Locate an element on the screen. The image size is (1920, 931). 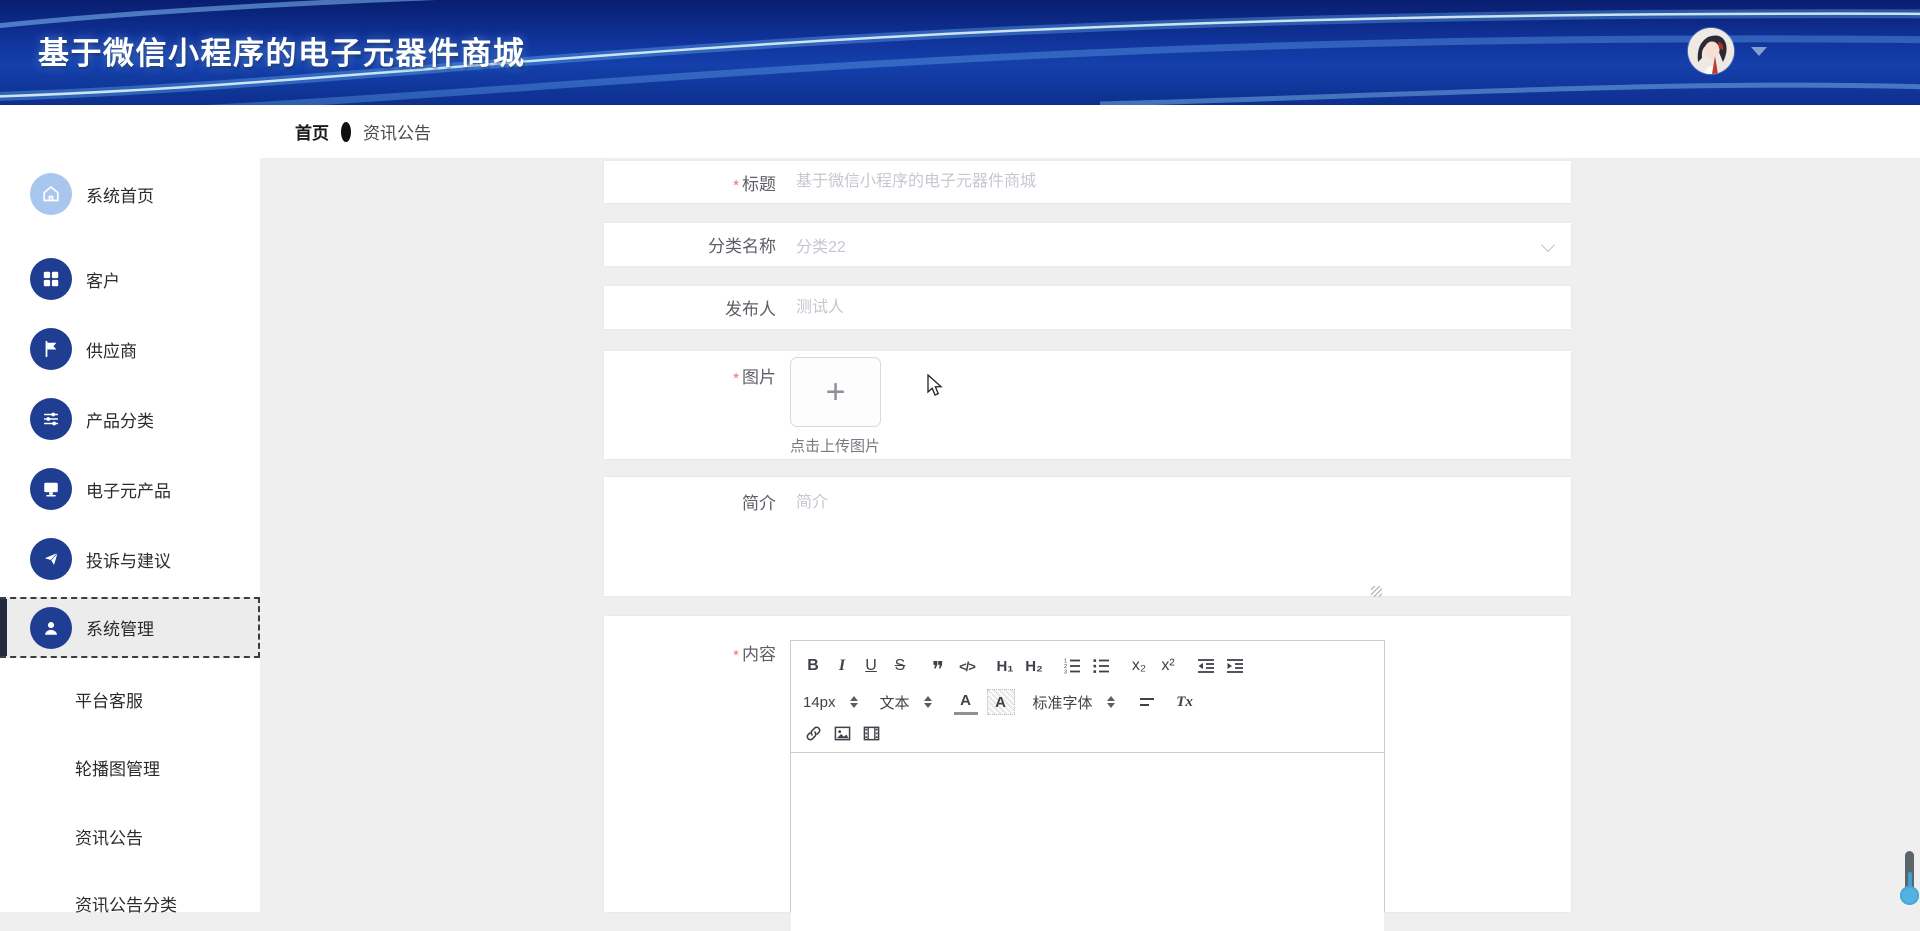
strikethrough-button: S is located at coordinates (900, 666).